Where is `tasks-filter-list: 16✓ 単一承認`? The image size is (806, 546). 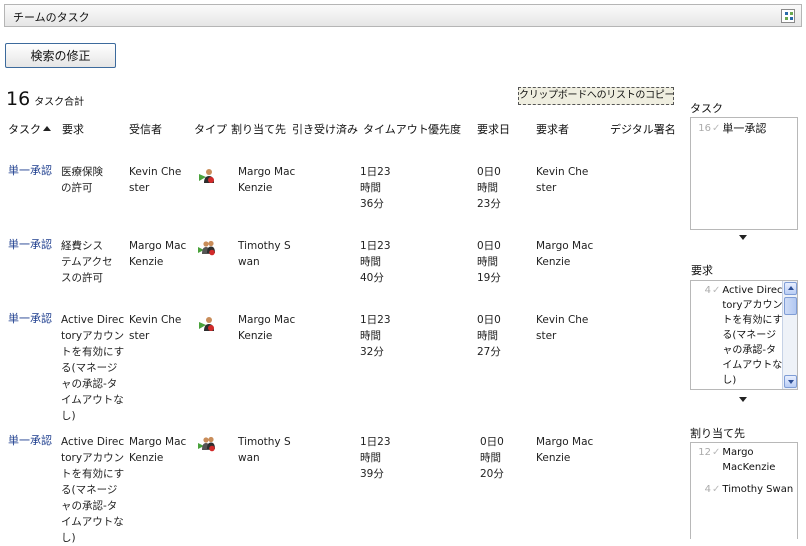
tasks-filter-list: 16✓ 単一承認 is located at coordinates (744, 173).